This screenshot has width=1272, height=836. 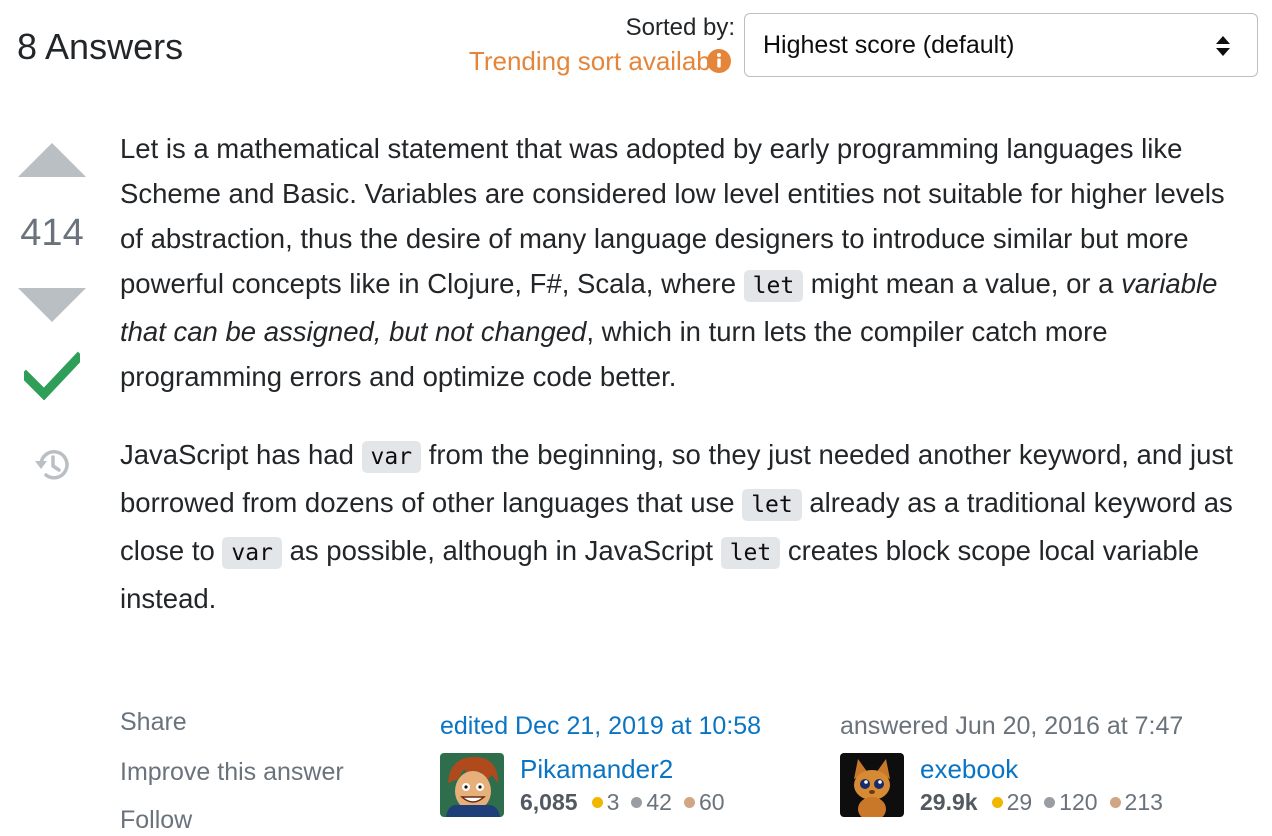 I want to click on bronze-badge-count: 213, so click(x=1143, y=802).